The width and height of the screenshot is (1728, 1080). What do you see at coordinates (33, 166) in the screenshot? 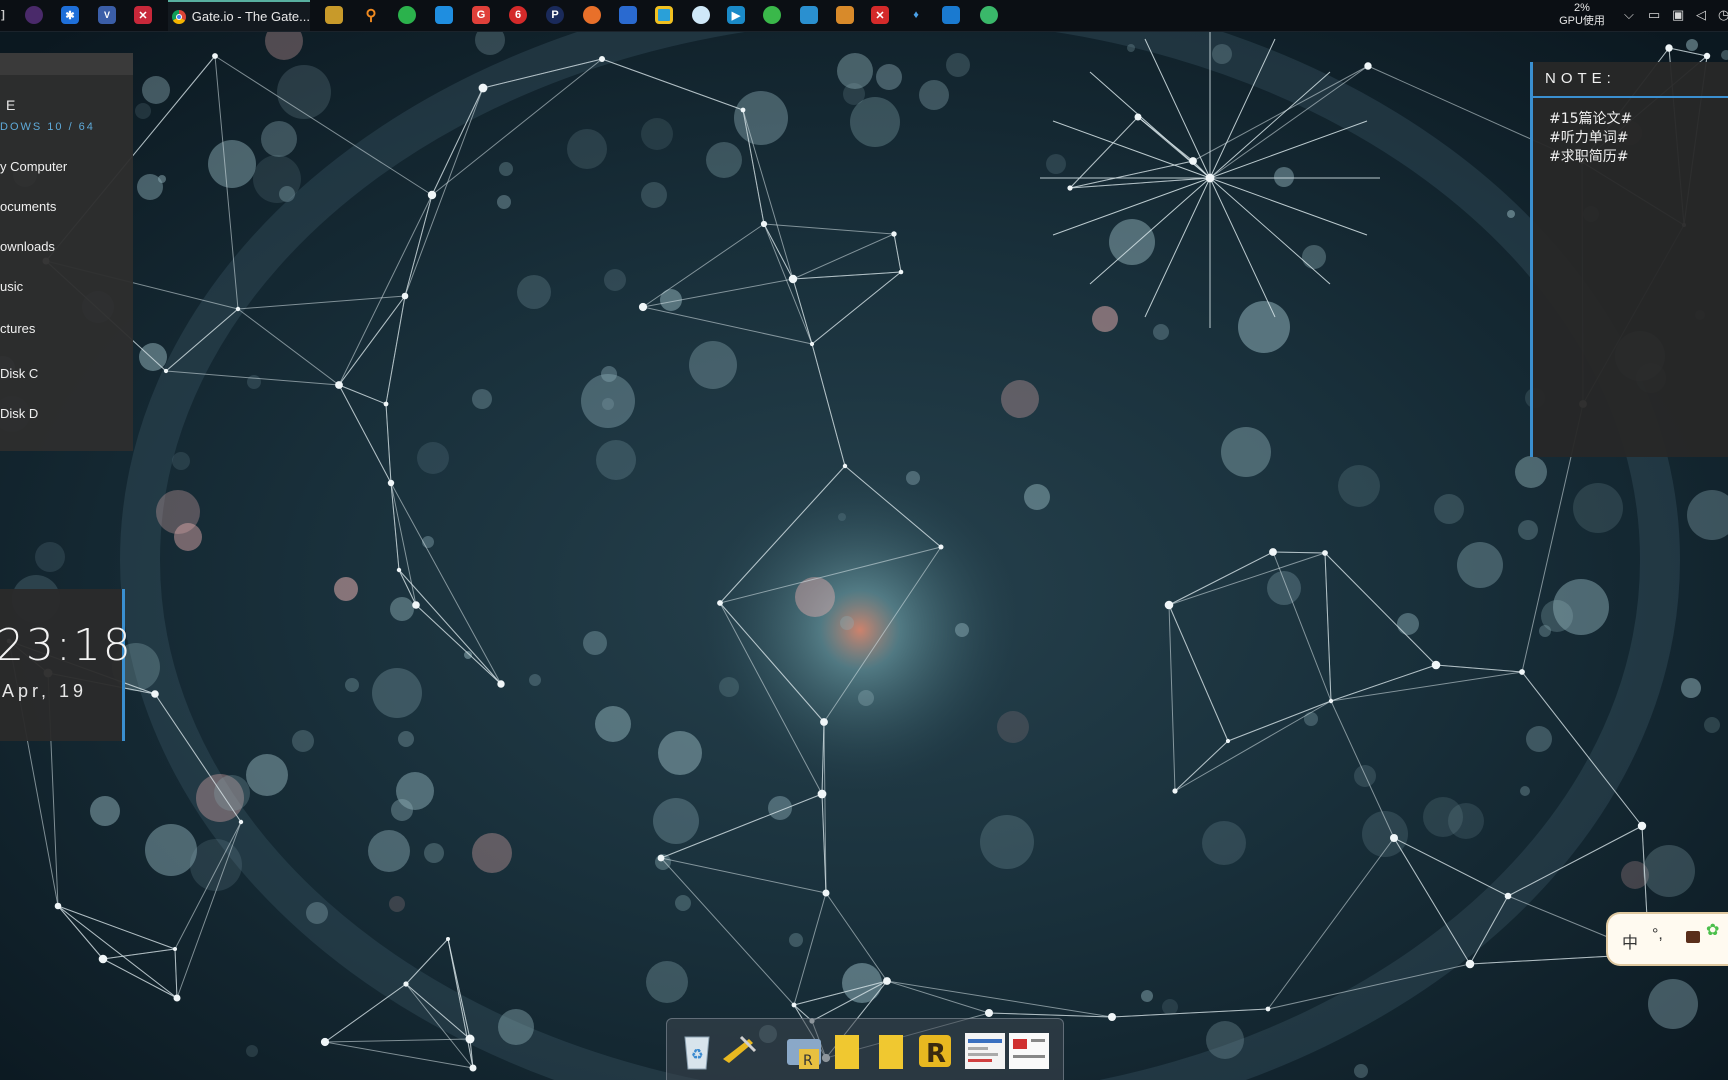
I see `launcher-item-my-computer: y Computer` at bounding box center [33, 166].